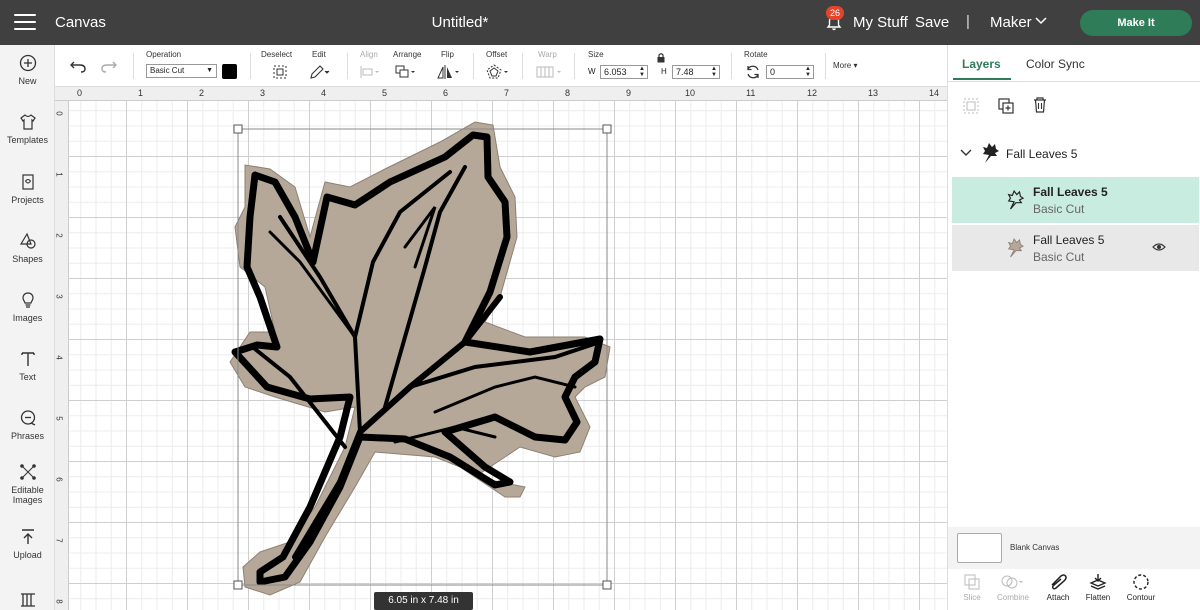 Image resolution: width=1200 pixels, height=610 pixels. I want to click on eye-icon, so click(1159, 247).